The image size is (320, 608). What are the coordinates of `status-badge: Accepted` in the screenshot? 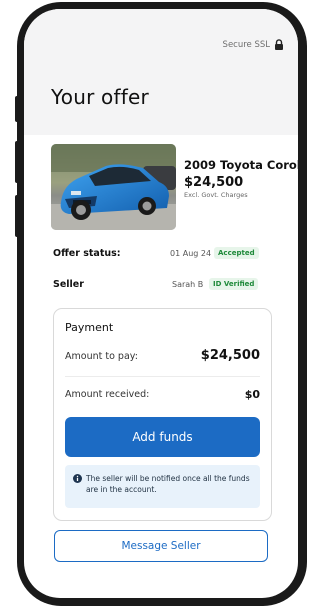 It's located at (236, 253).